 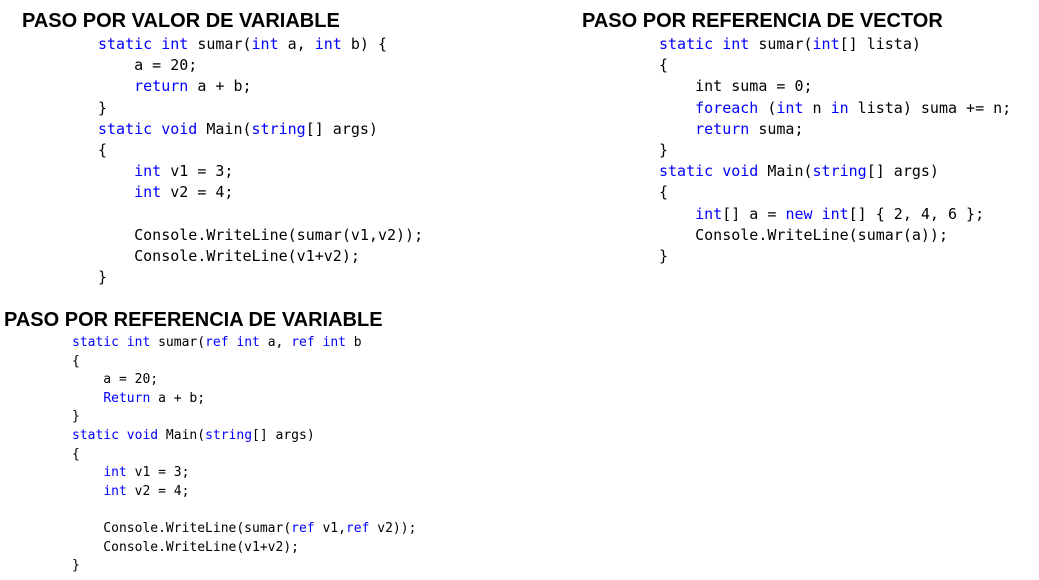 What do you see at coordinates (736, 86) in the screenshot?
I see `code-text: int suma = 0;` at bounding box center [736, 86].